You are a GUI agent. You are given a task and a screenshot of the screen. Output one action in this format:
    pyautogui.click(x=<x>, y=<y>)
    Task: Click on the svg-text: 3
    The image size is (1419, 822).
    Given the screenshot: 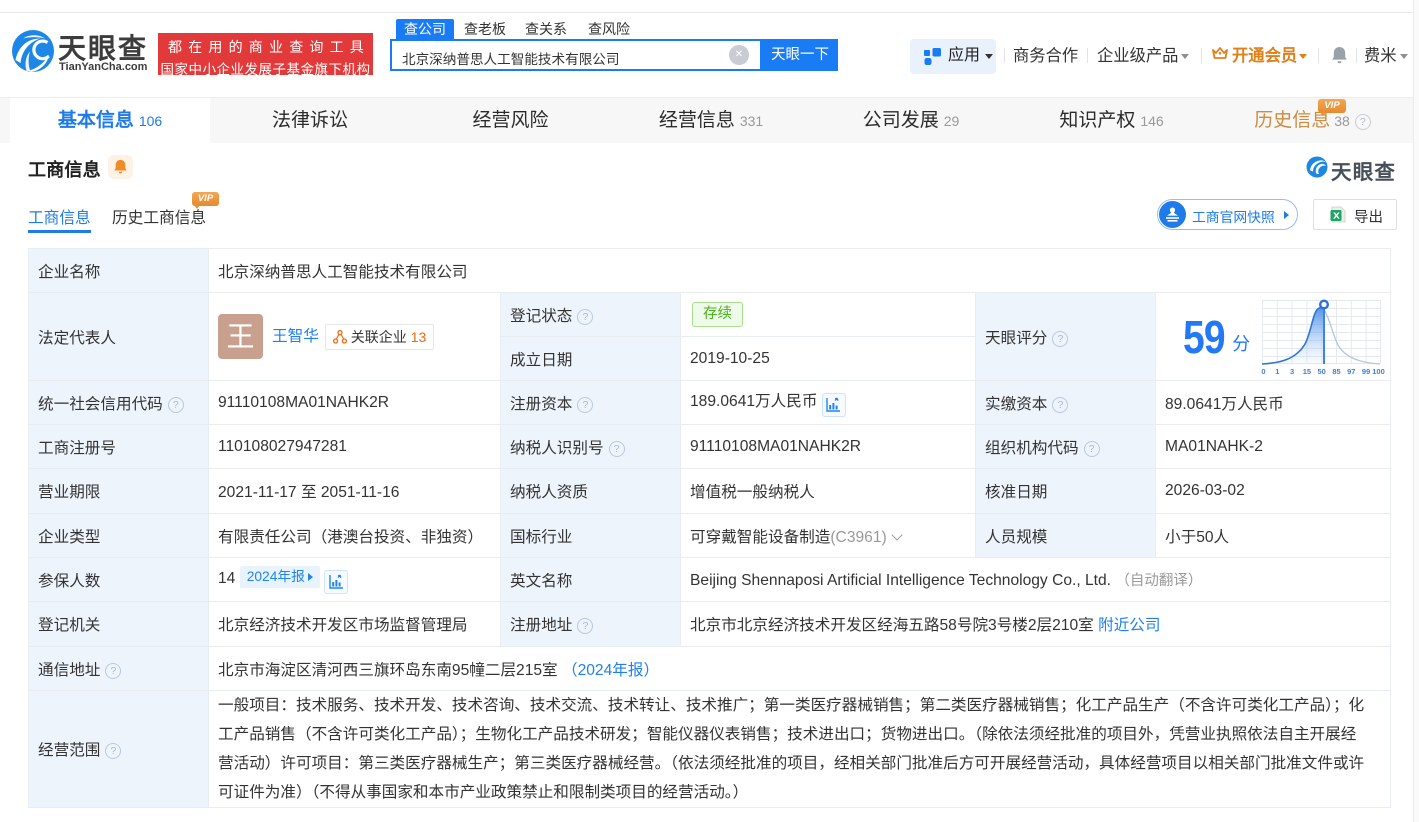 What is the action you would take?
    pyautogui.click(x=1292, y=371)
    